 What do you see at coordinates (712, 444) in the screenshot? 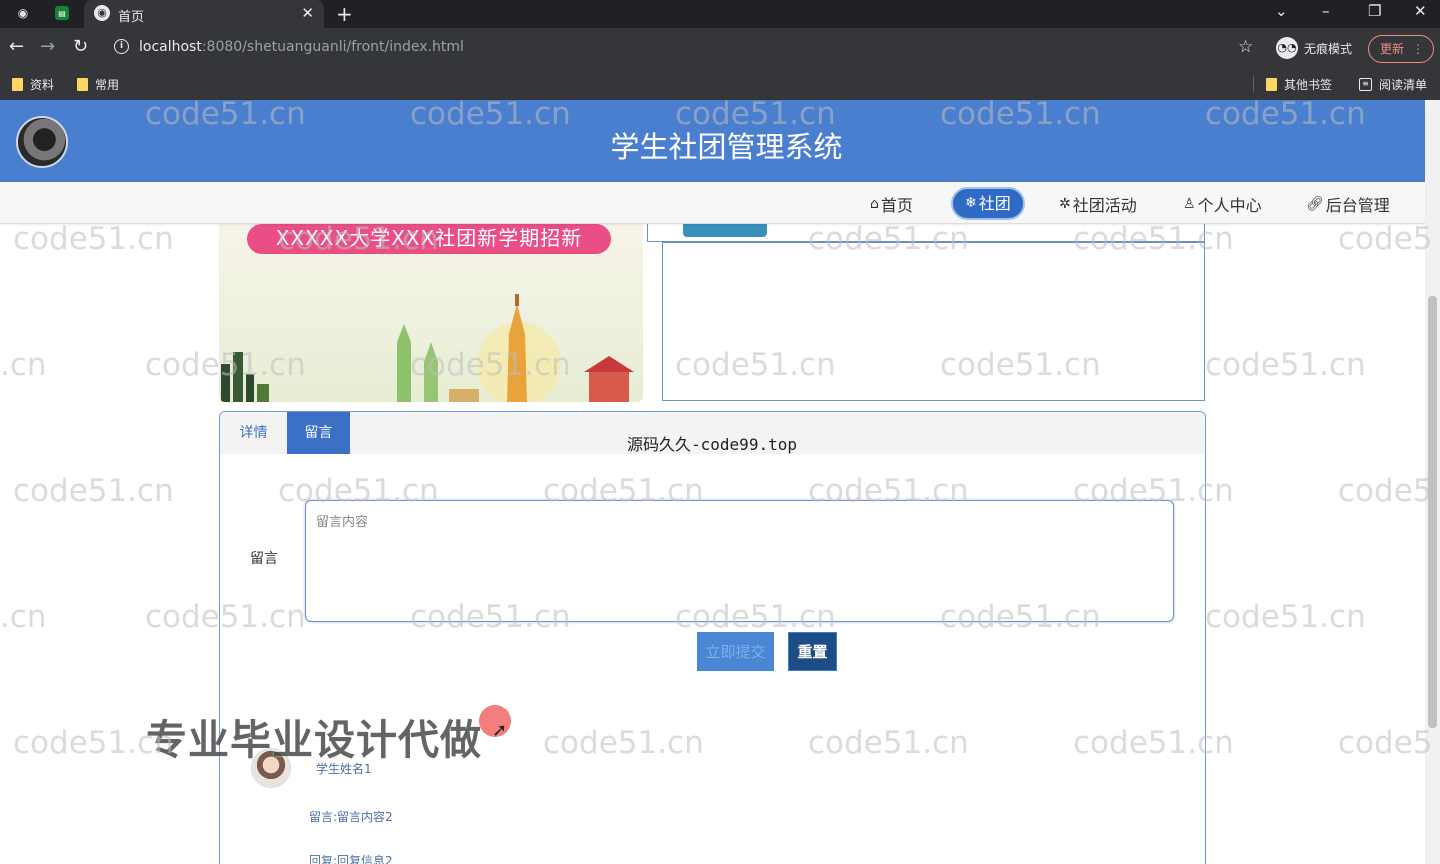
I see `overlay-source-text: 源码久久-code99.top` at bounding box center [712, 444].